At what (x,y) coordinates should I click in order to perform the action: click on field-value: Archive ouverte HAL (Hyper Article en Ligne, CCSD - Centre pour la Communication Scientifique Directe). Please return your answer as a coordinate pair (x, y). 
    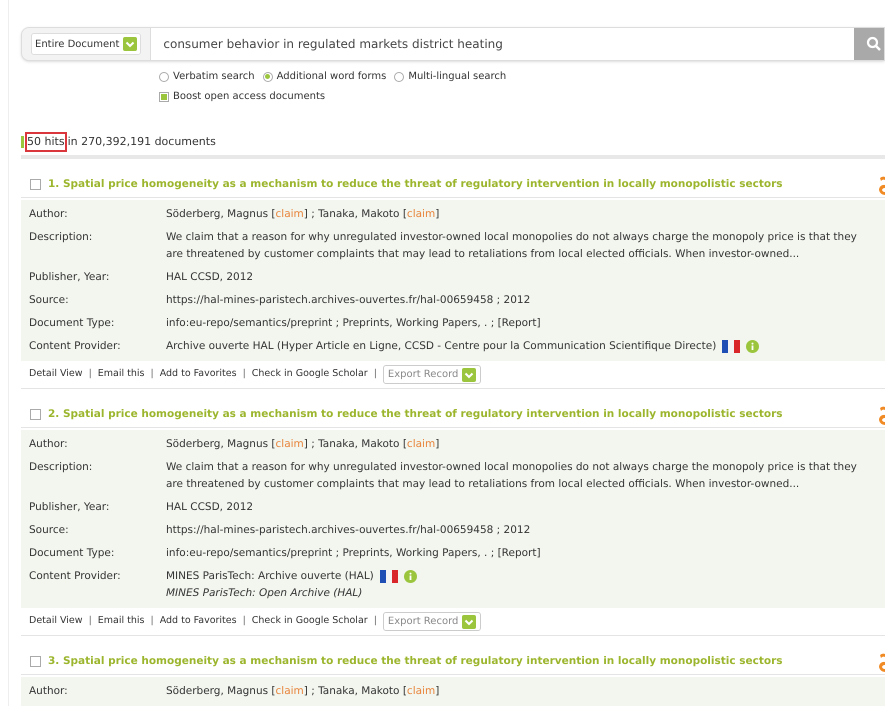
    Looking at the image, I should click on (441, 346).